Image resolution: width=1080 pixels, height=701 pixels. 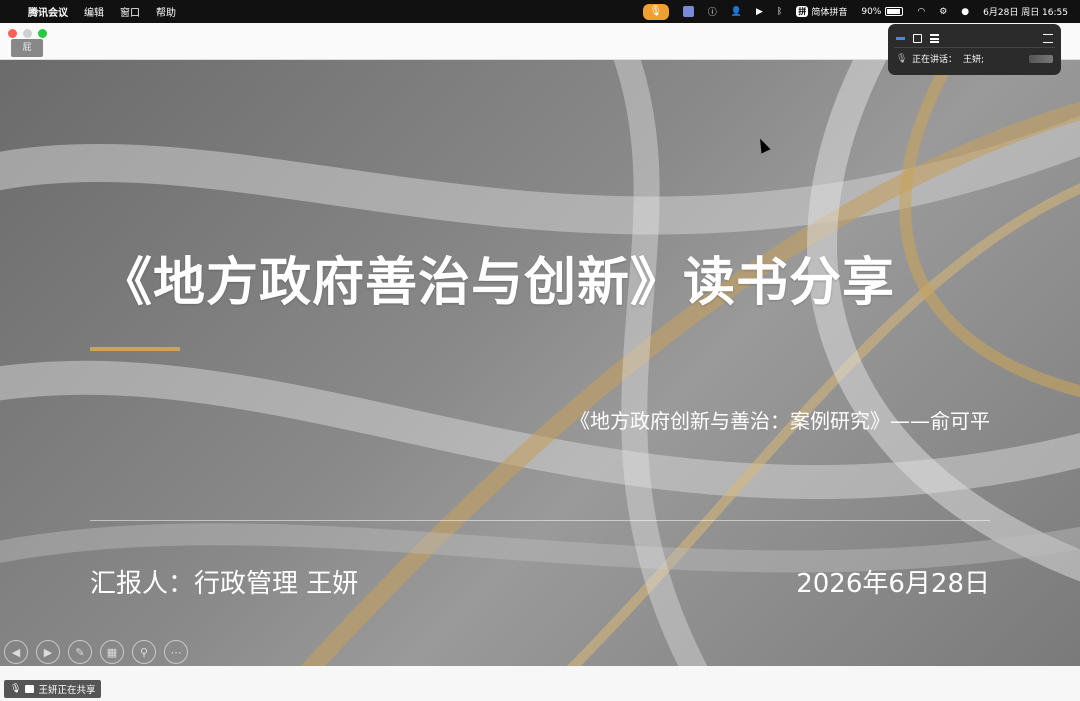 What do you see at coordinates (30, 689) in the screenshot?
I see `screen-share-icon` at bounding box center [30, 689].